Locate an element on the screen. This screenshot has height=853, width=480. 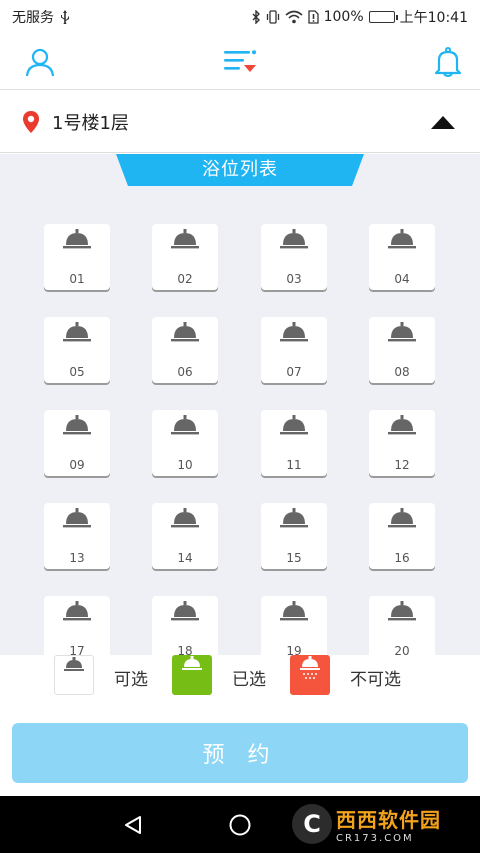
stall-05: 05 is located at coordinates (77, 350).